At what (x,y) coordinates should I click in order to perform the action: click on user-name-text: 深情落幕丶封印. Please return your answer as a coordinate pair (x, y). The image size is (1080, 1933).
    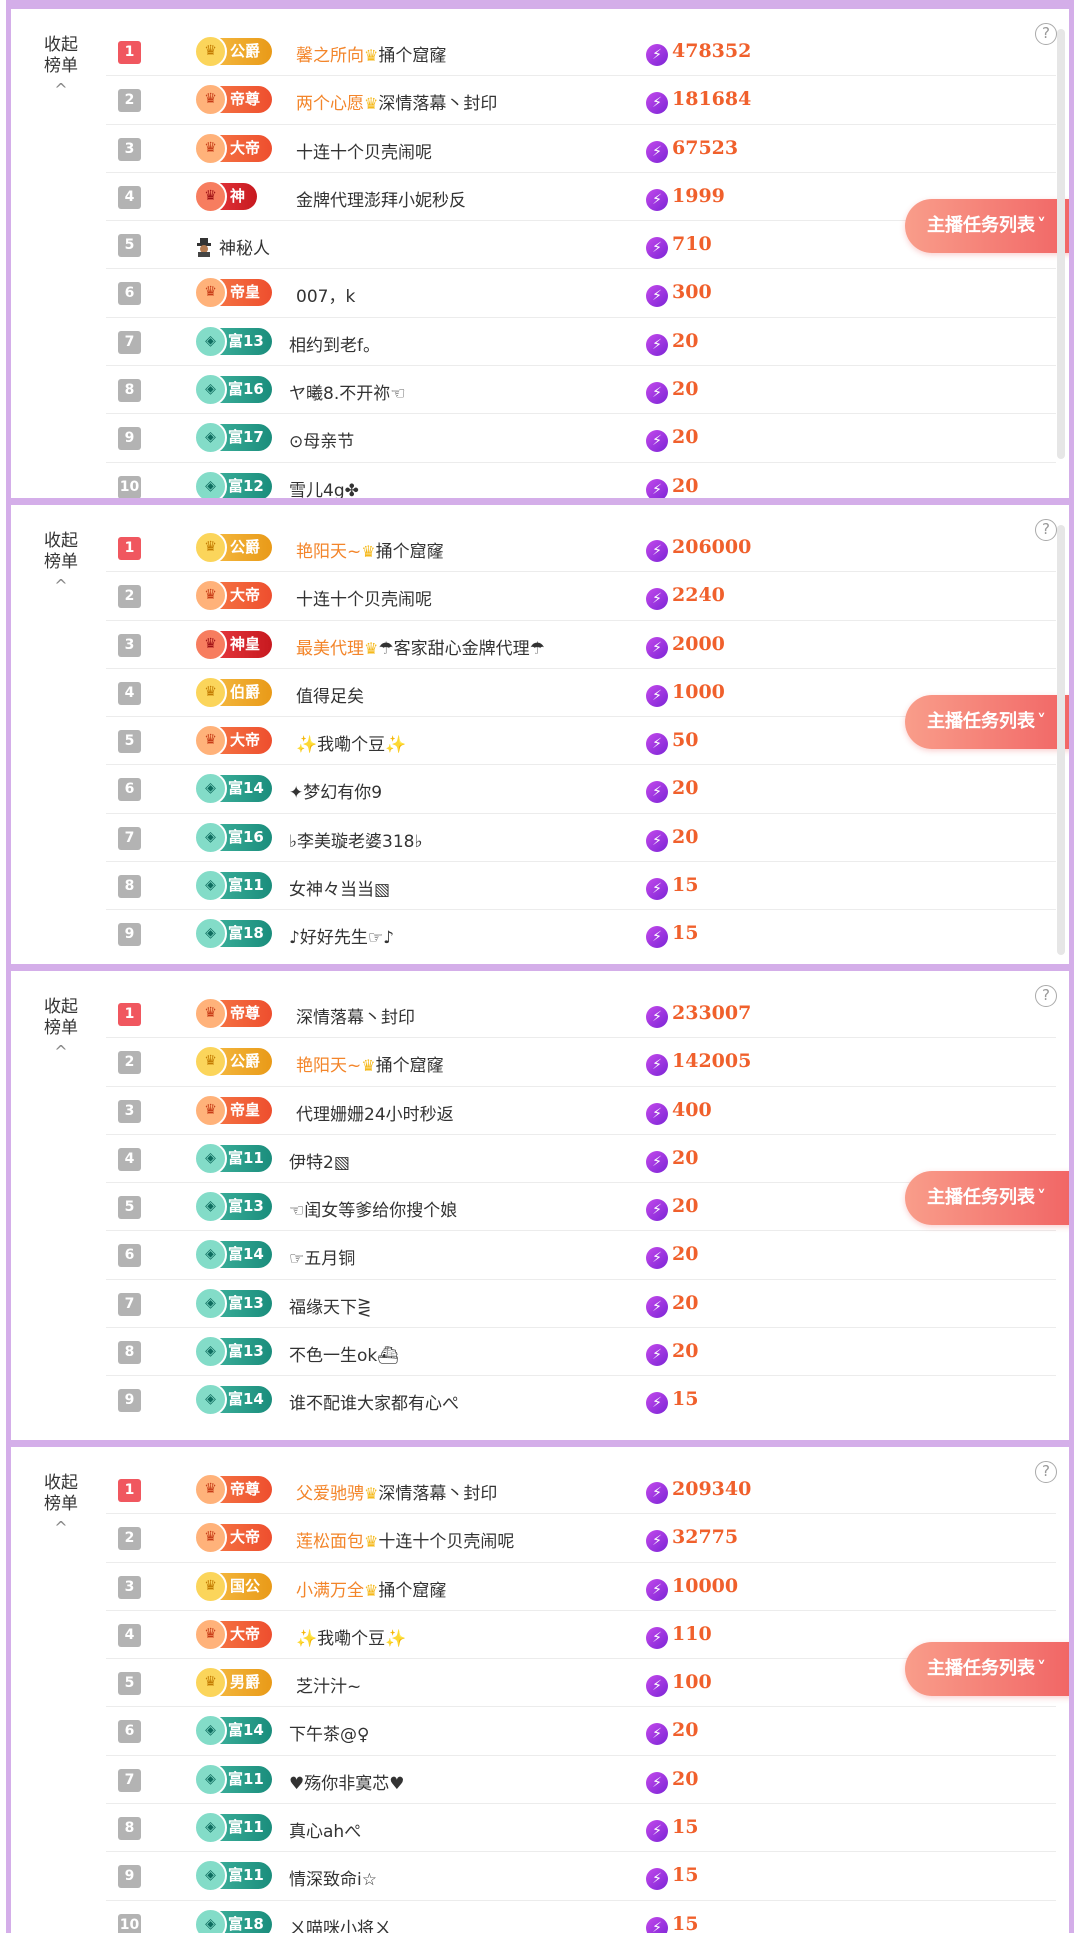
    Looking at the image, I should click on (438, 104).